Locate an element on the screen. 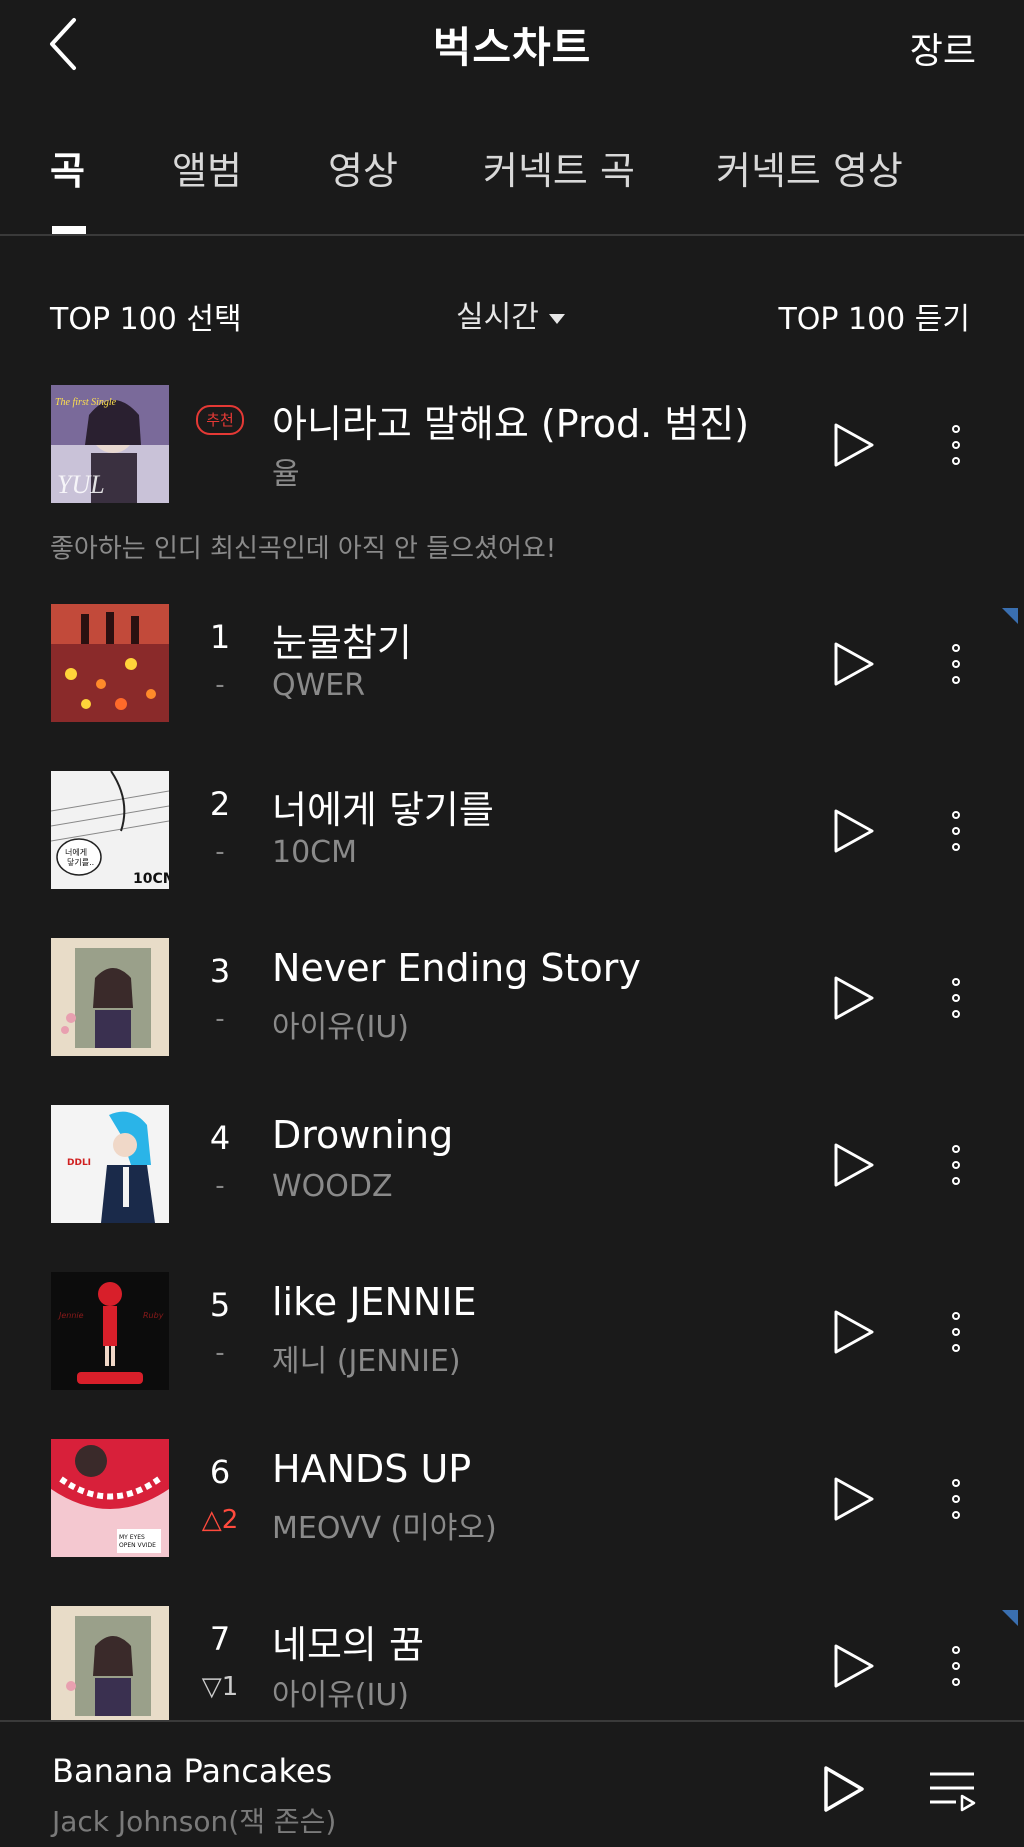 This screenshot has width=1024, height=1847. active-tab-indicator is located at coordinates (69, 230).